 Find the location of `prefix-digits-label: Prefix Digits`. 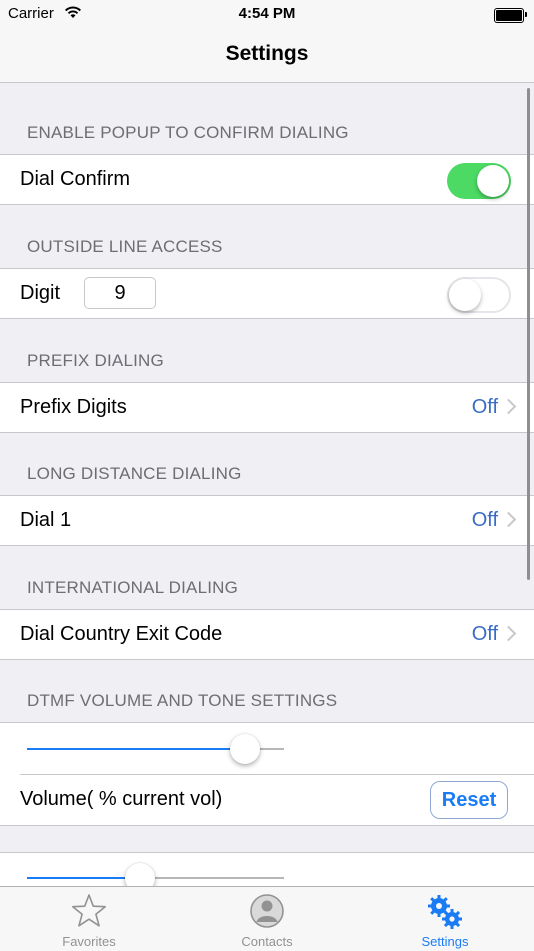

prefix-digits-label: Prefix Digits is located at coordinates (73, 407).